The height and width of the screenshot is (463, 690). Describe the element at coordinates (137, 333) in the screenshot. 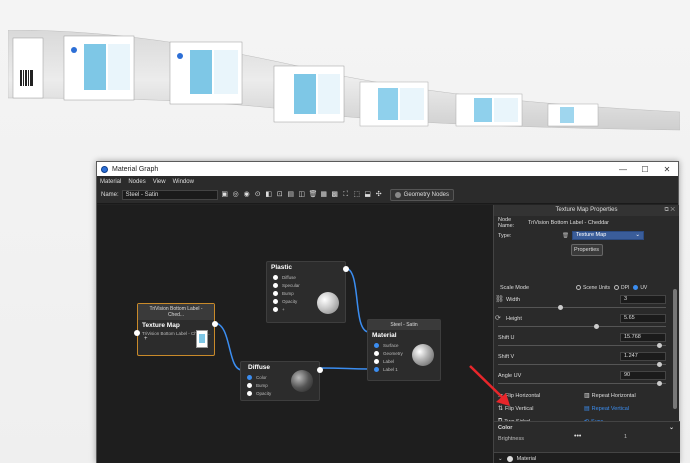

I see `texture-map-input-port` at that location.